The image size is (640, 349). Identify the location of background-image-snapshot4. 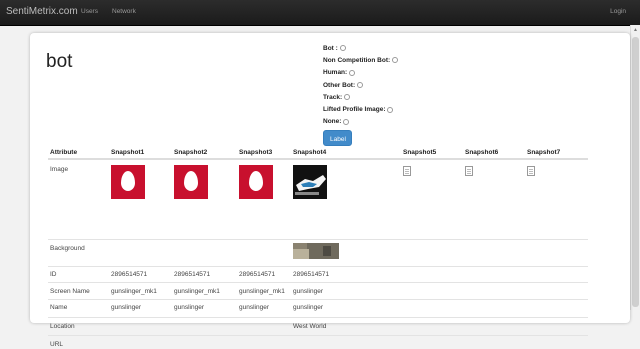
(316, 251).